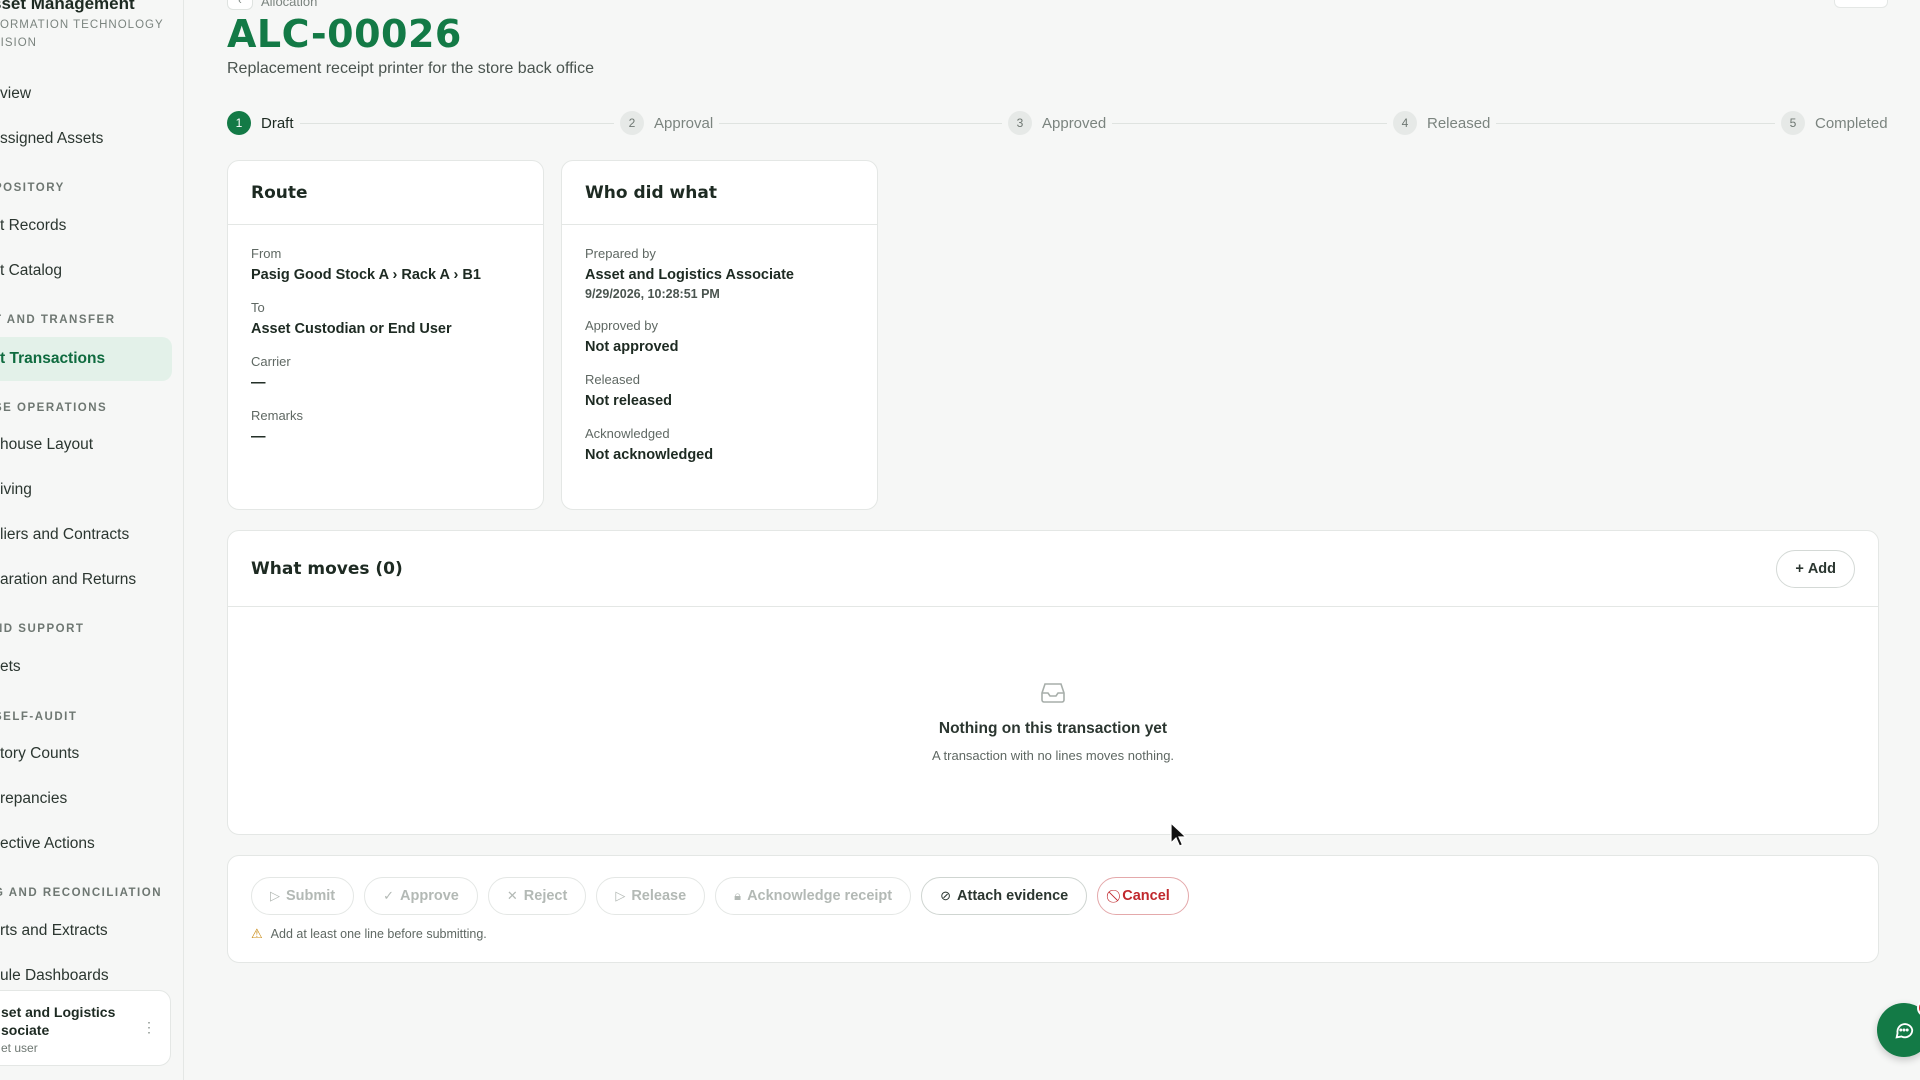  I want to click on sidebar-item-suppliers-contracts: liers and Contracts, so click(86, 535).